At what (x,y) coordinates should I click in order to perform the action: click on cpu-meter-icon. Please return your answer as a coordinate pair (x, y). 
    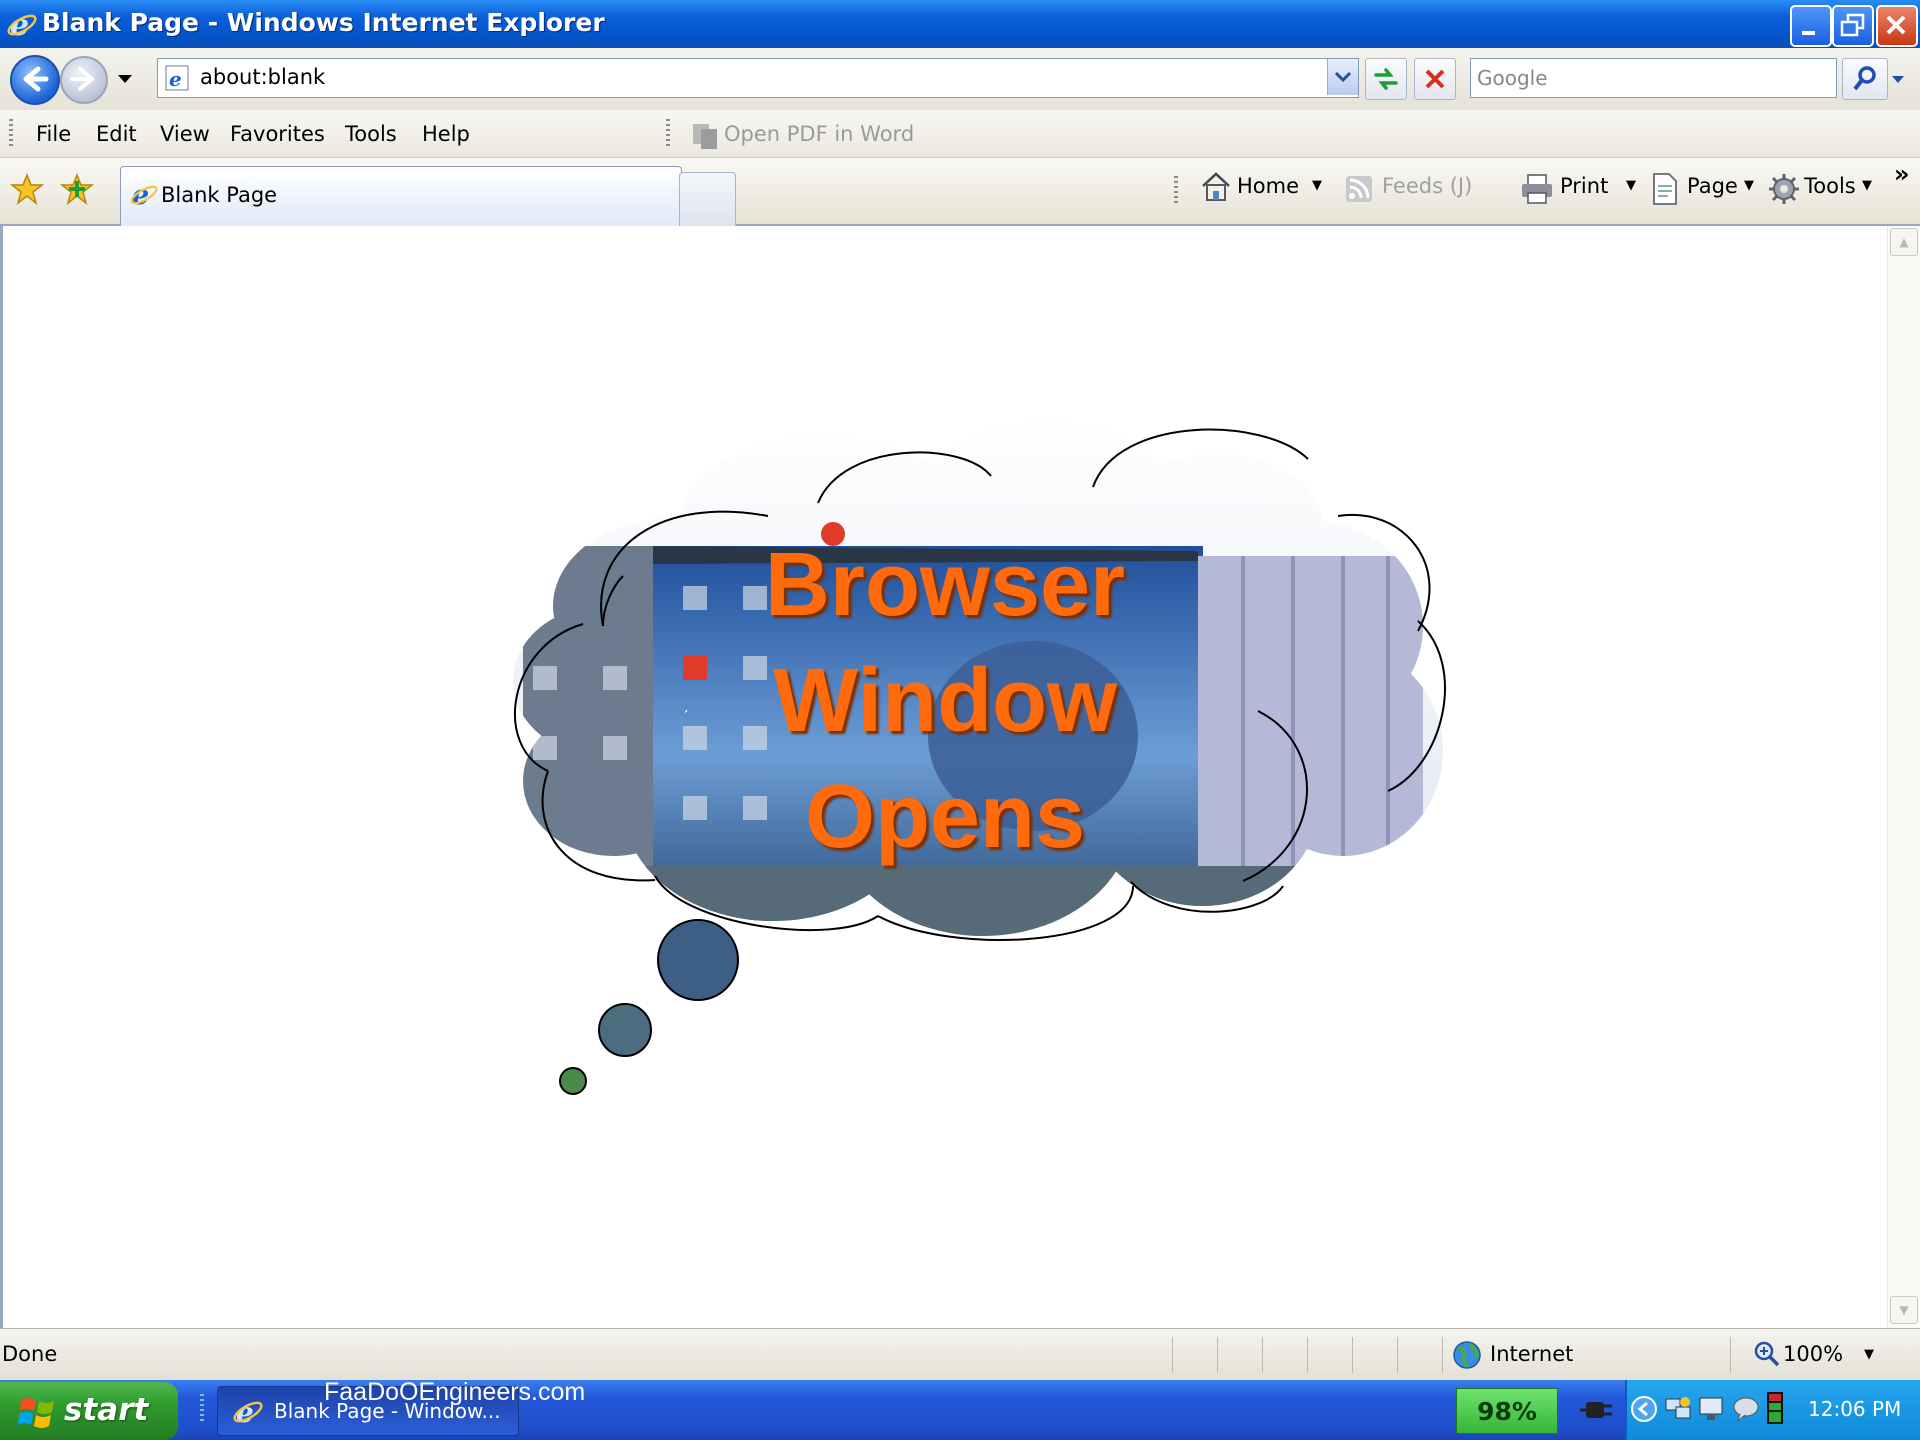
    Looking at the image, I should click on (1775, 1408).